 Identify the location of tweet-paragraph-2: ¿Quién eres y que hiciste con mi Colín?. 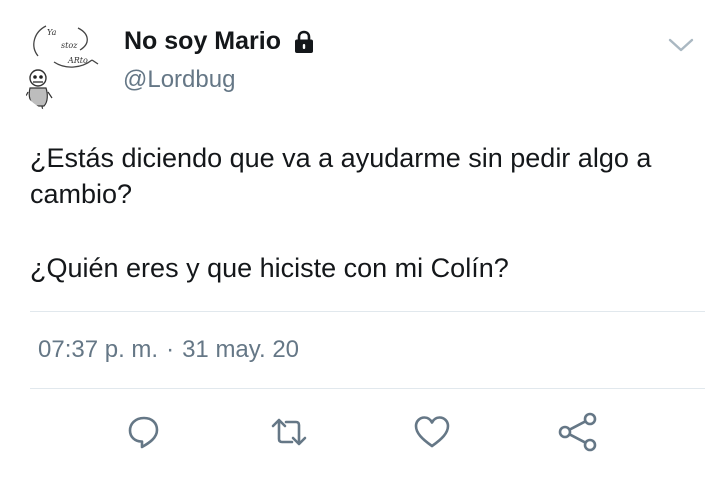
(269, 268).